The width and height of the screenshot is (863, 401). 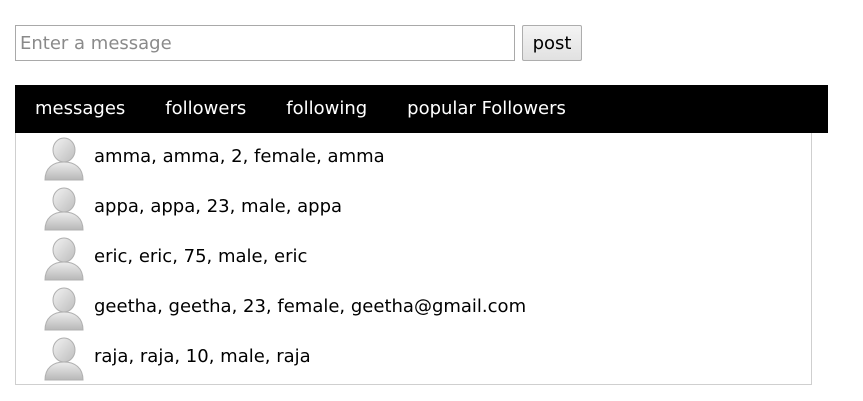 What do you see at coordinates (239, 156) in the screenshot?
I see `user-info-text: amma, amma, 2, female, amma` at bounding box center [239, 156].